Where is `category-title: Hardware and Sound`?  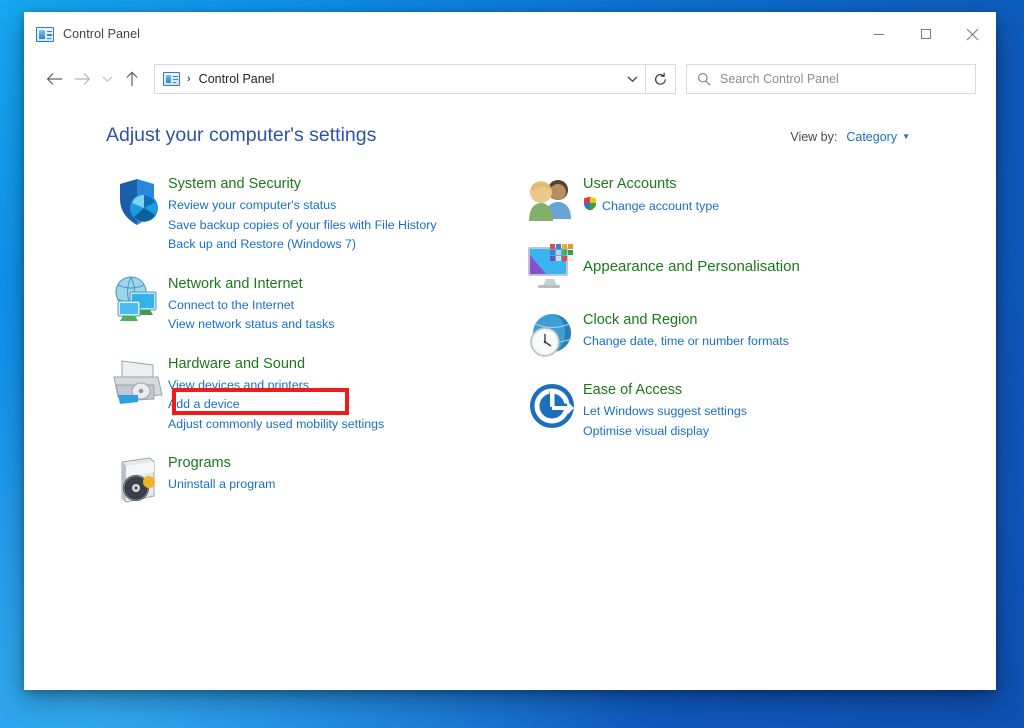
category-title: Hardware and Sound is located at coordinates (236, 364).